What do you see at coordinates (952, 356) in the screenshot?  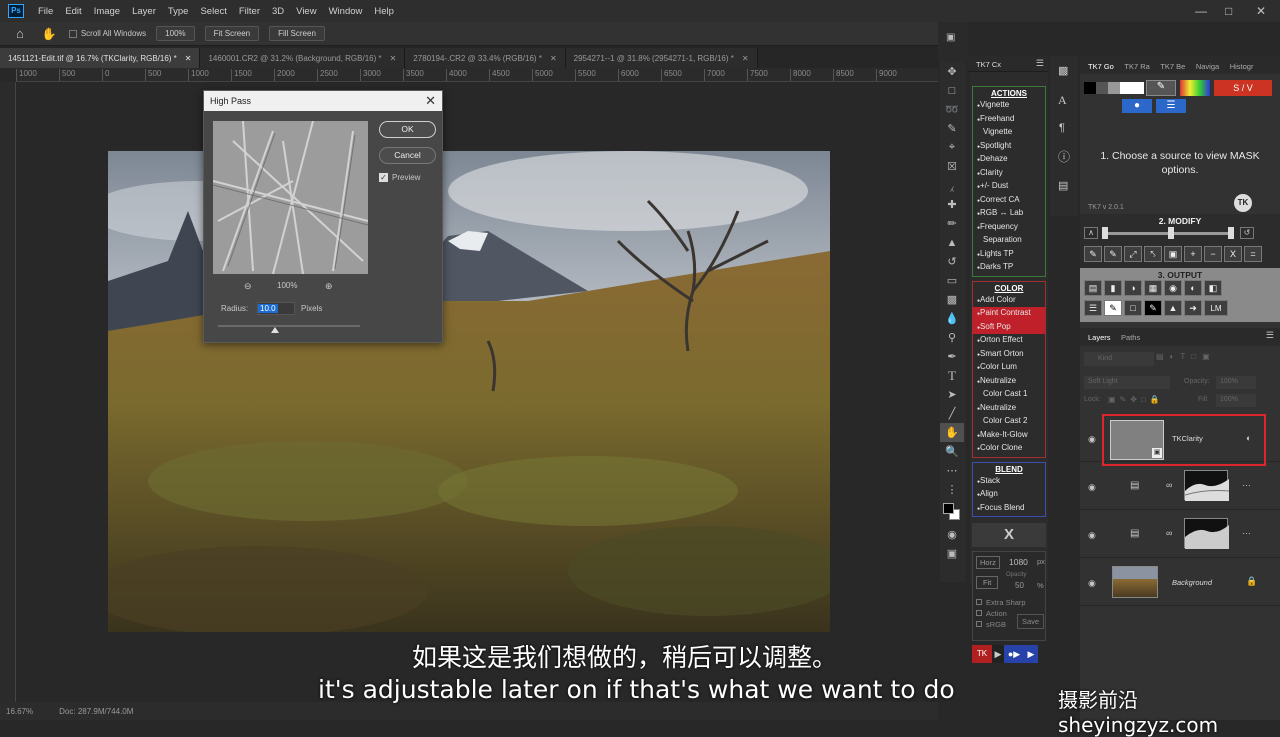 I see `pen-tool-icon: ✒` at bounding box center [952, 356].